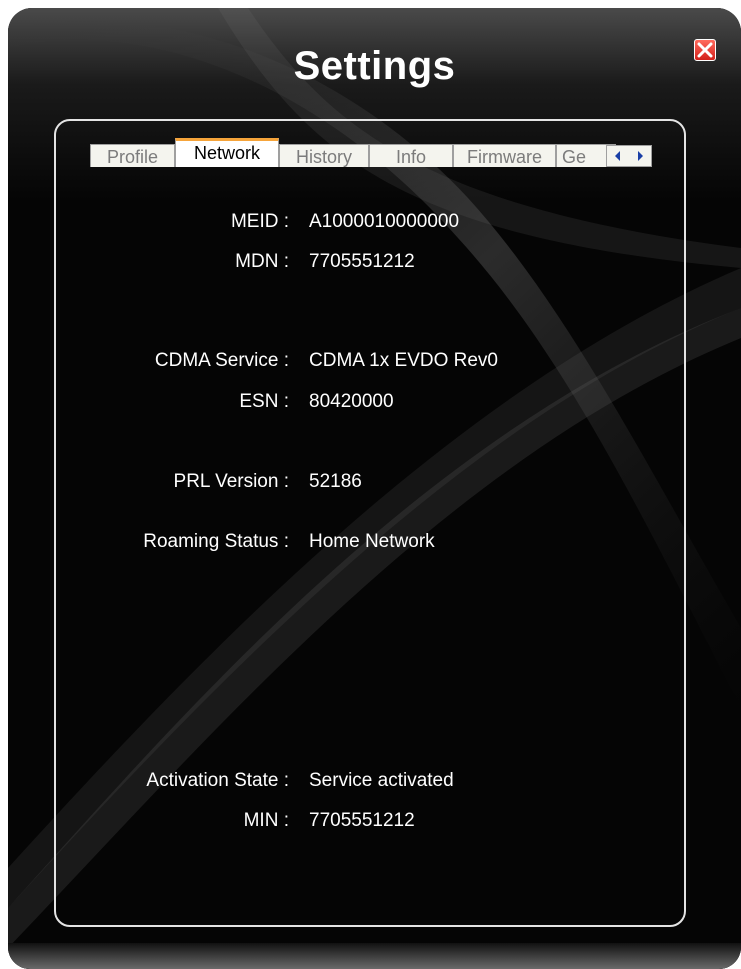  I want to click on esn-value: 80420000, so click(351, 401).